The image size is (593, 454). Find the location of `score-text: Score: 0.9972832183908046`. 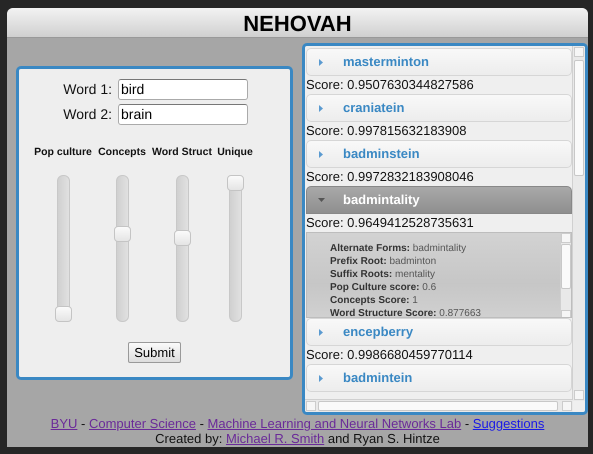

score-text: Score: 0.9972832183908046 is located at coordinates (390, 177).